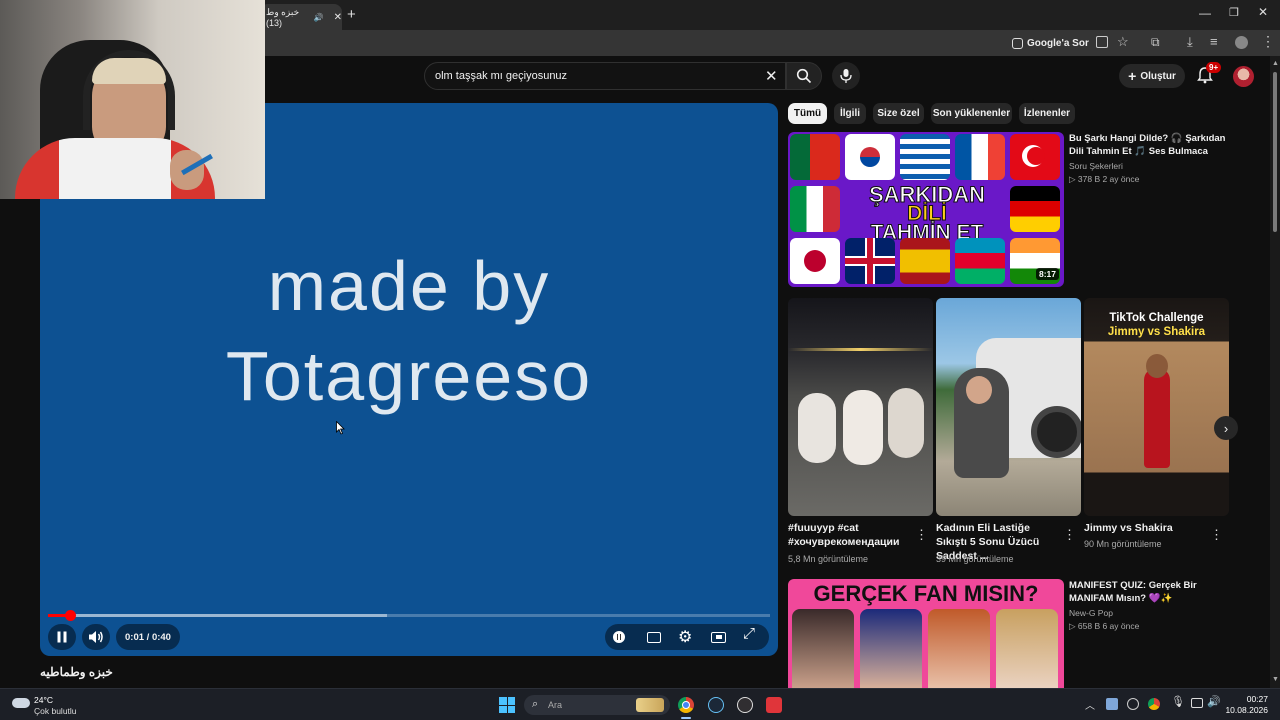  I want to click on pause-button, so click(62, 637).